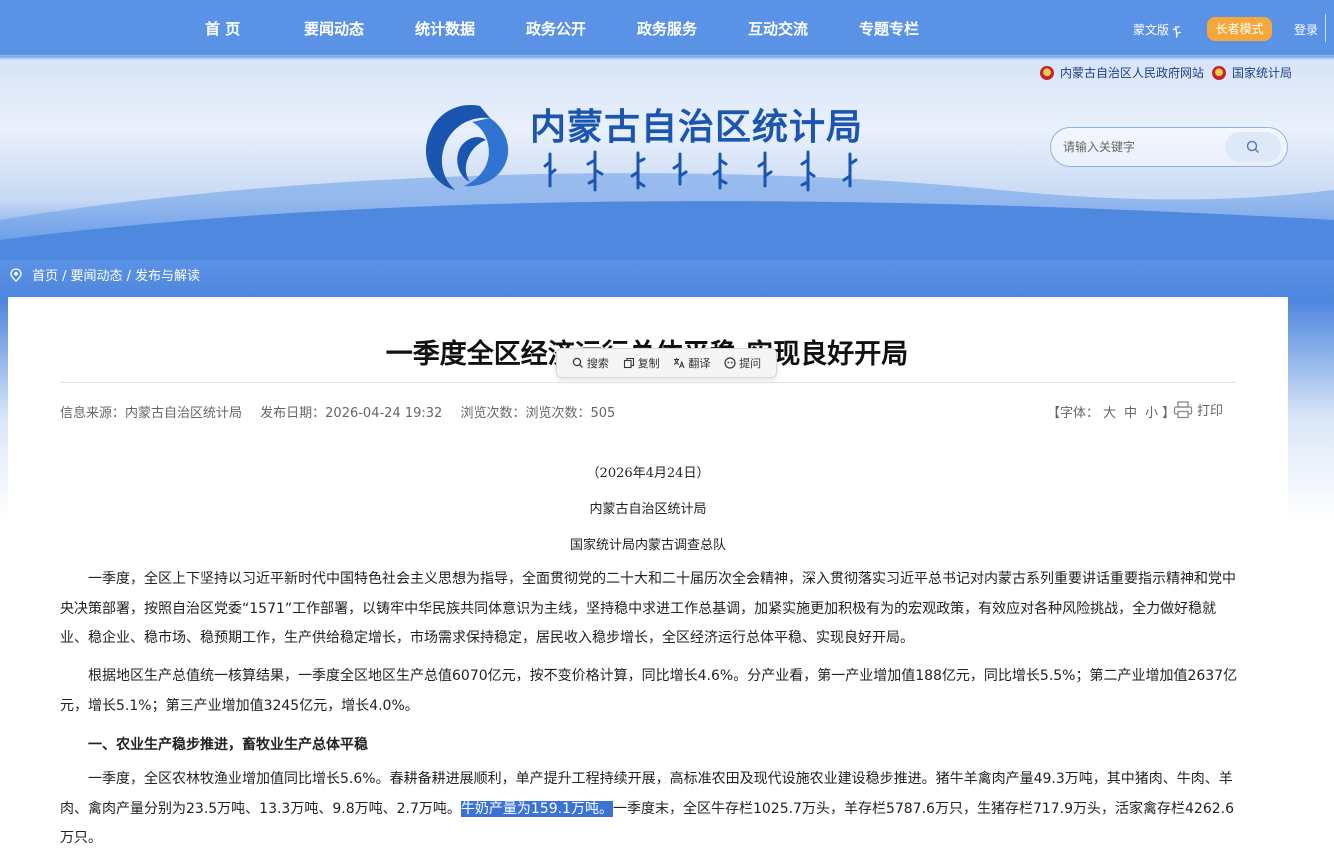  I want to click on login-link: 登录, so click(1306, 29).